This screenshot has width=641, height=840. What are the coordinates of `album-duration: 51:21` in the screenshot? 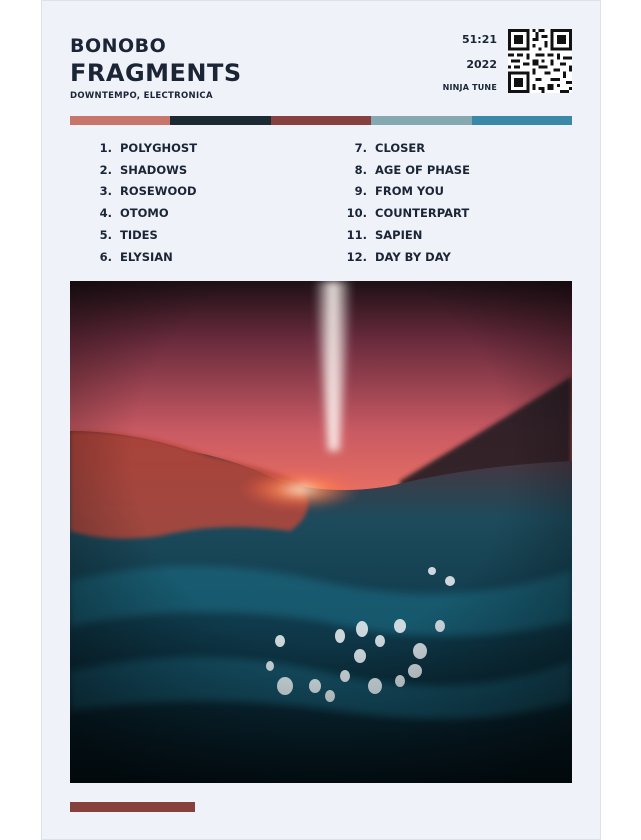 It's located at (479, 39).